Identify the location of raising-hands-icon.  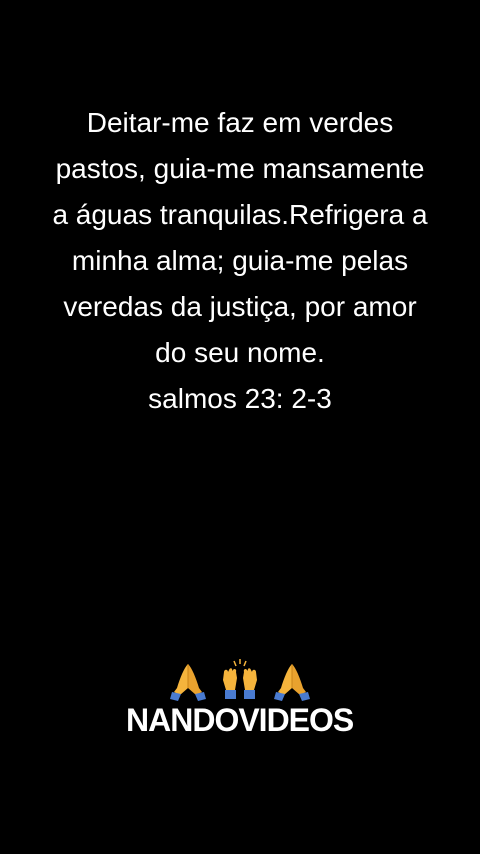
(240, 679).